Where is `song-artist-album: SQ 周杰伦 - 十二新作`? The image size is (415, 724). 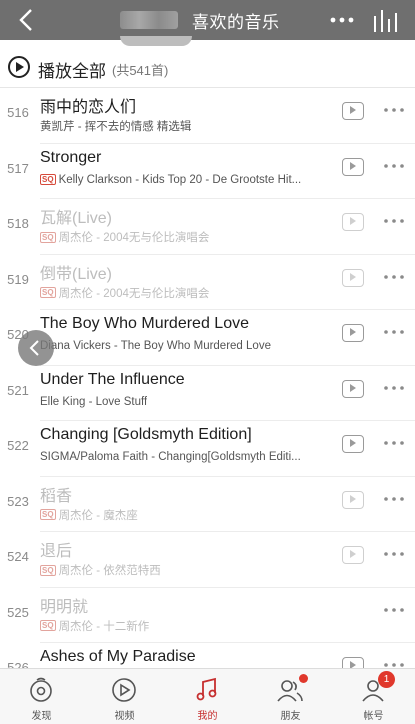 song-artist-album: SQ 周杰伦 - 十二新作 is located at coordinates (94, 626).